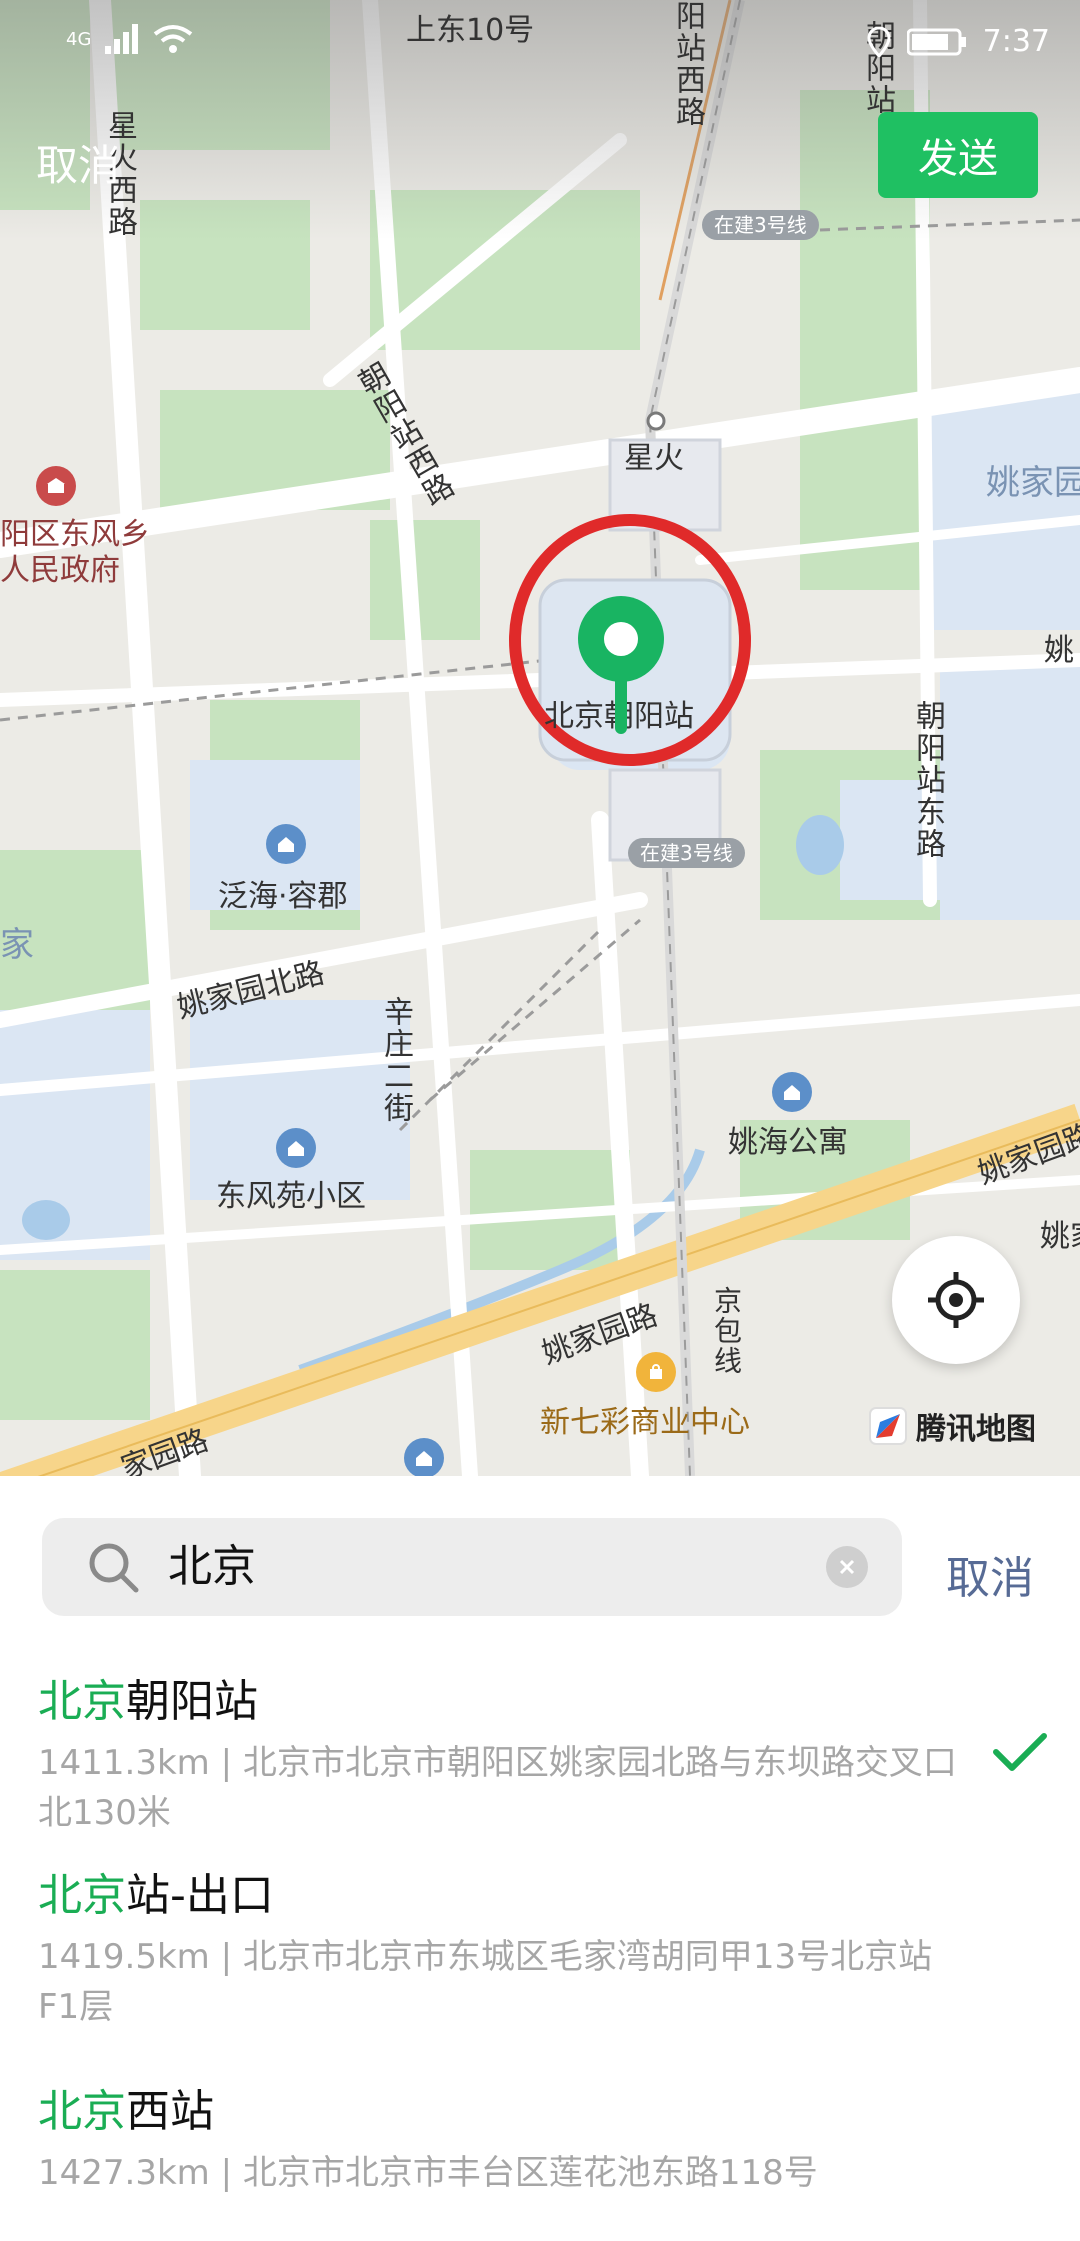  I want to click on battery-icon, so click(936, 41).